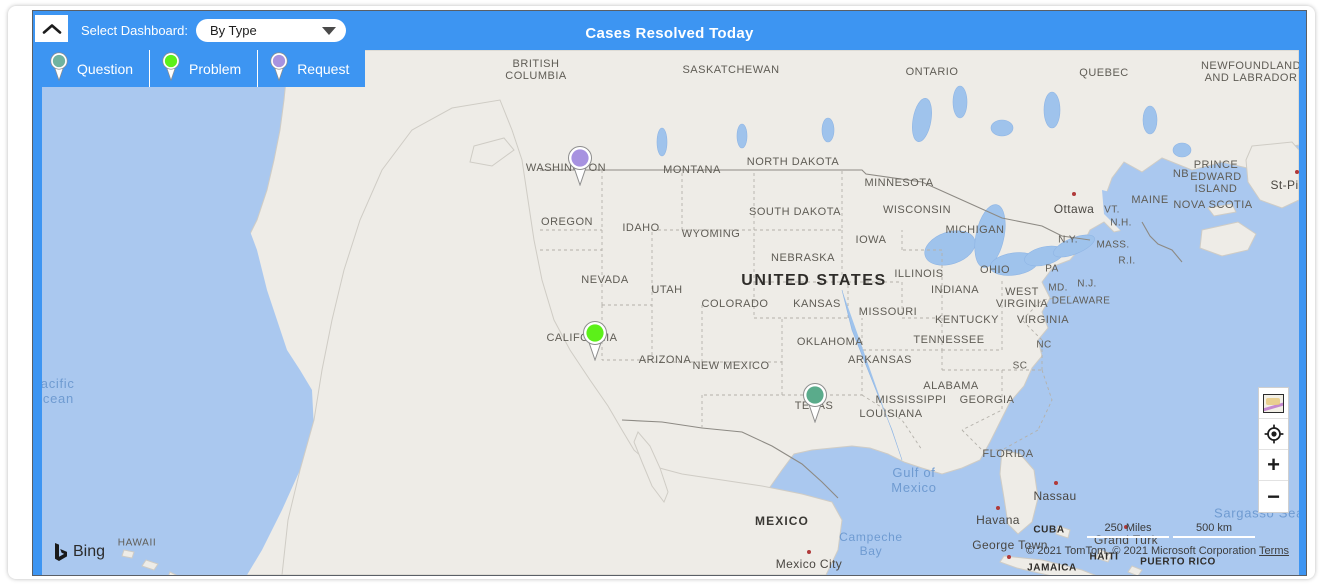 The width and height of the screenshot is (1323, 585). I want to click on map-style-icon, so click(1273, 403).